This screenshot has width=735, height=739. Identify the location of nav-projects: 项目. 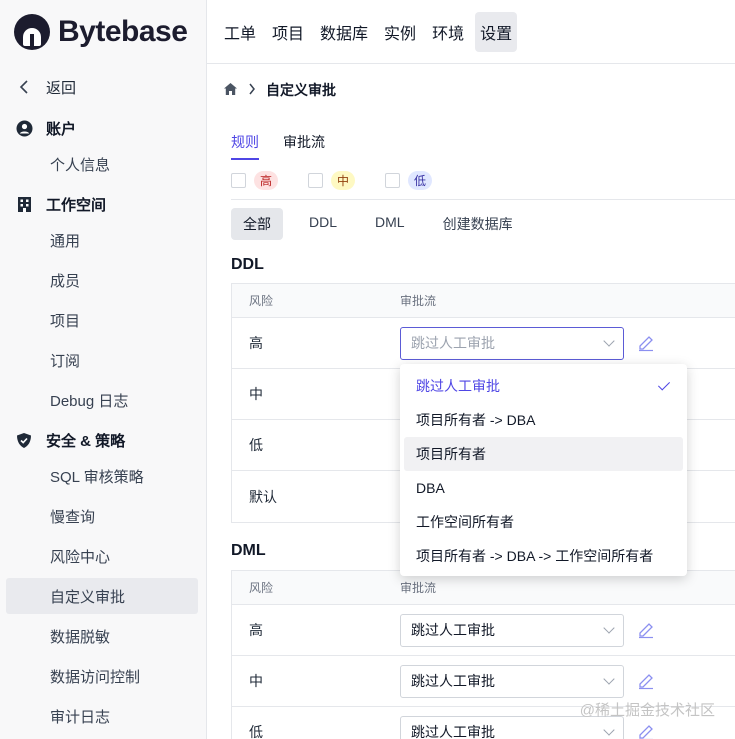
(288, 32).